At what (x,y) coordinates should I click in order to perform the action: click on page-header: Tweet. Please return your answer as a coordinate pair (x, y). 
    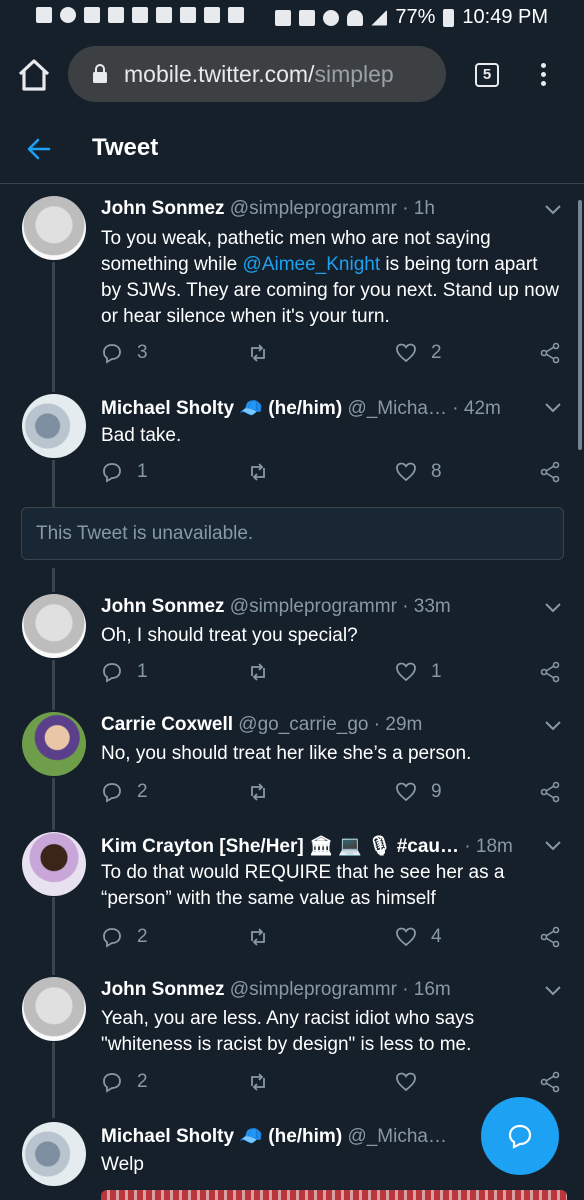
    Looking at the image, I should click on (292, 149).